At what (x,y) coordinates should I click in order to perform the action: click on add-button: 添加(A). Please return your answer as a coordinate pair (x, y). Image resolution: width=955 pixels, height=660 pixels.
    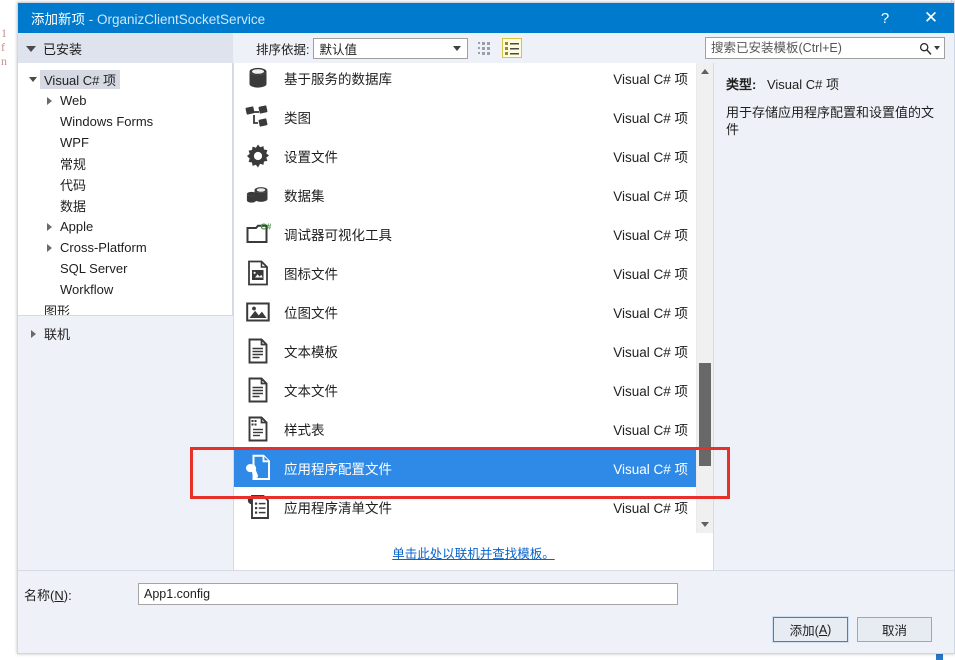
    Looking at the image, I should click on (810, 629).